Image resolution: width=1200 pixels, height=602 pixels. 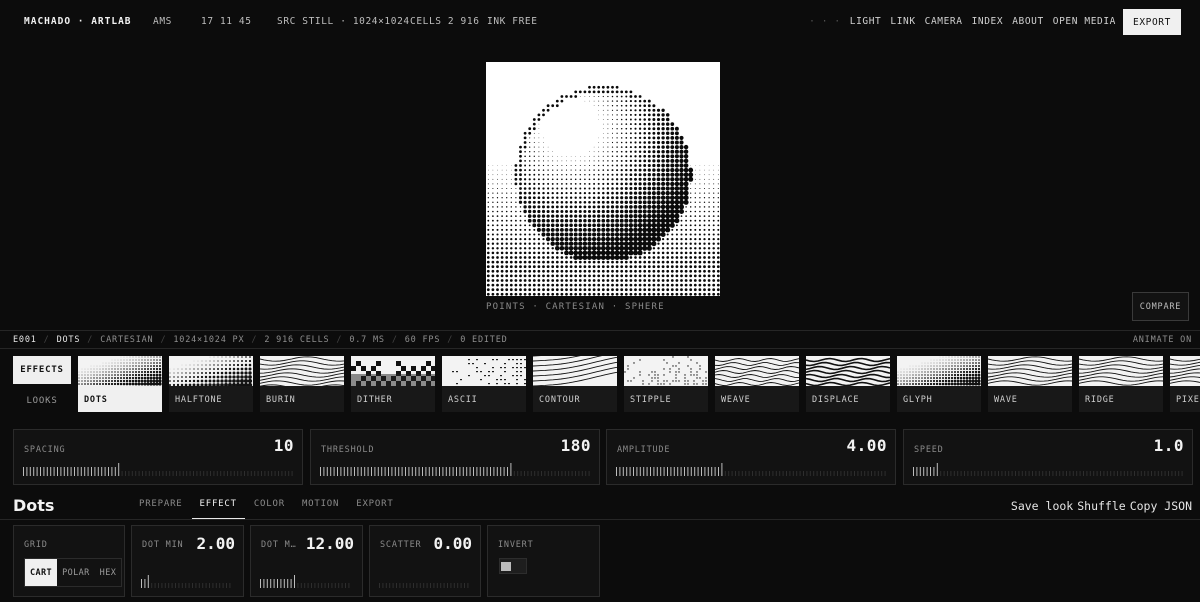 What do you see at coordinates (483, 340) in the screenshot?
I see `status-edited: 0 EDITED` at bounding box center [483, 340].